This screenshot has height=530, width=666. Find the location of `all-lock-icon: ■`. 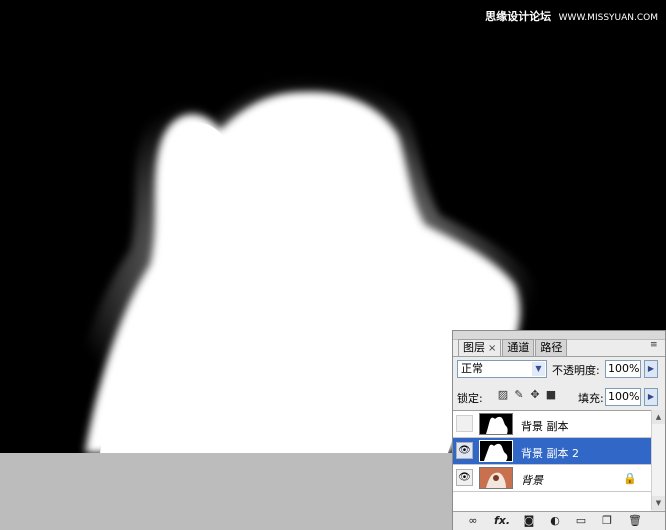

all-lock-icon: ■ is located at coordinates (551, 395).